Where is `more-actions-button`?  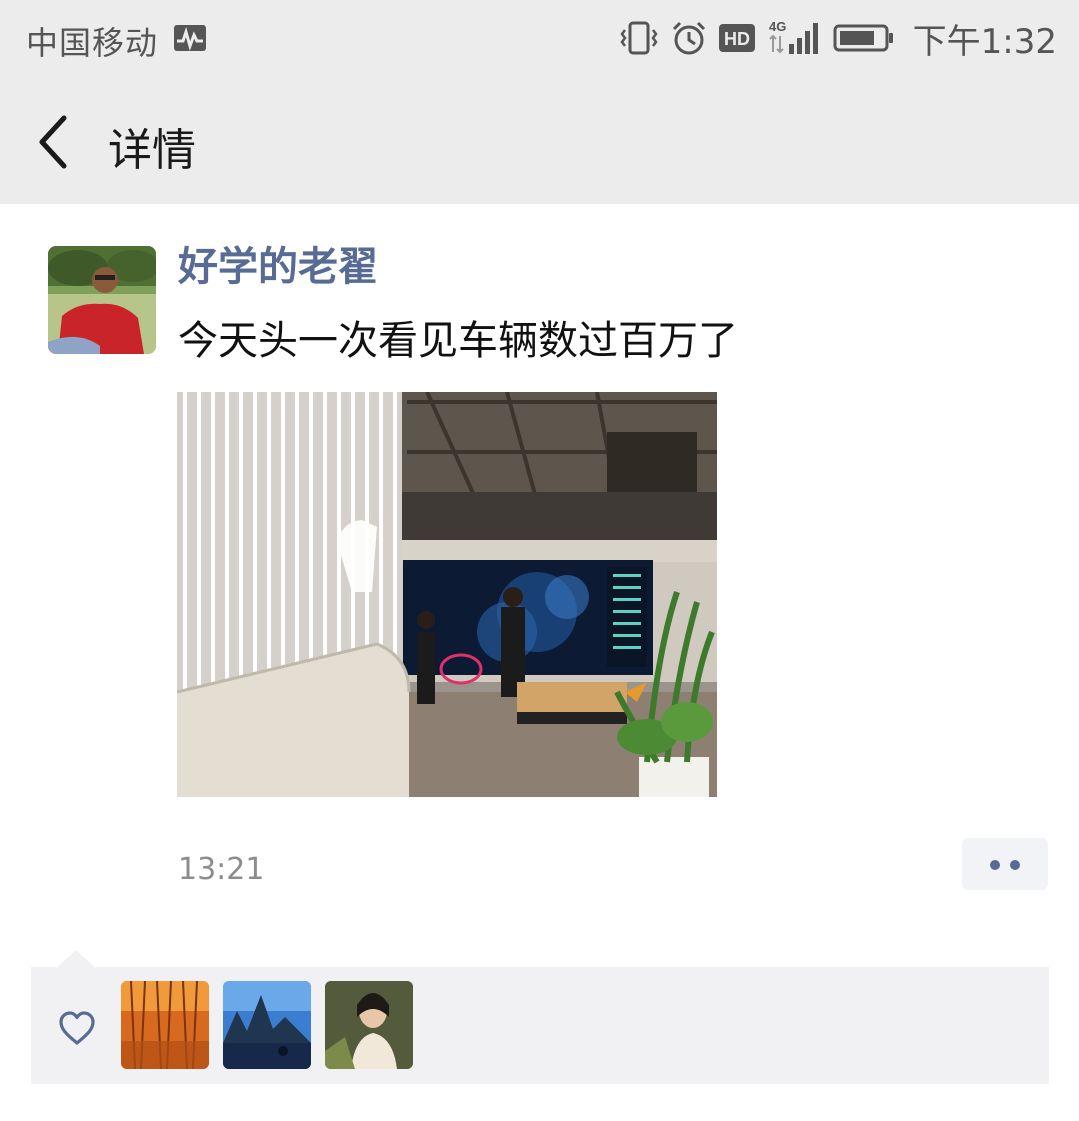
more-actions-button is located at coordinates (1005, 864).